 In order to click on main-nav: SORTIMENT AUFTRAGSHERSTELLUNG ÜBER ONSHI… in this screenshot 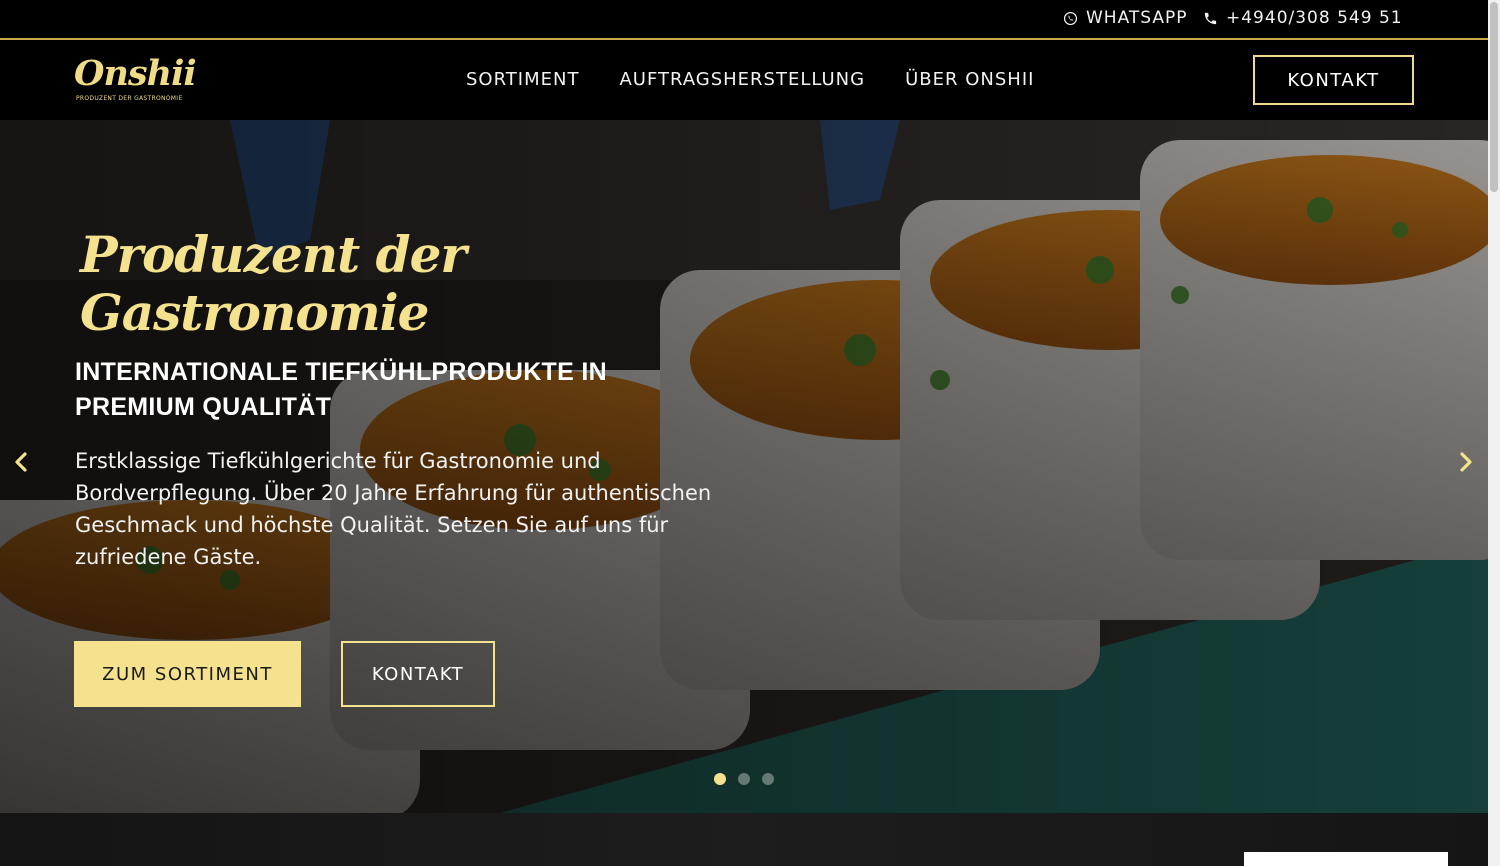, I will do `click(750, 79)`.